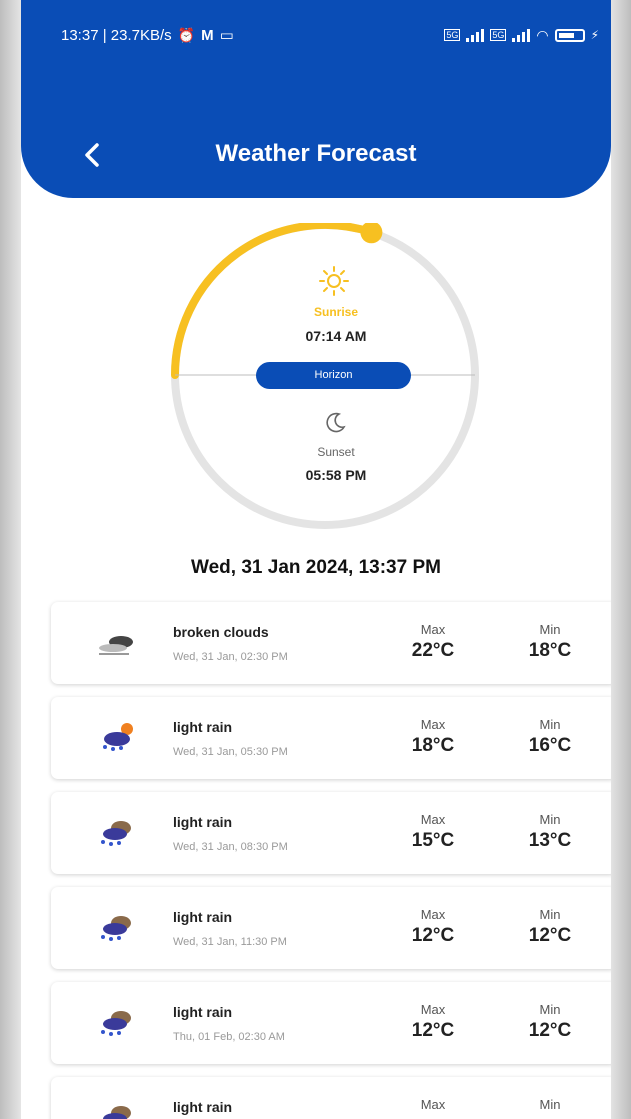 The height and width of the screenshot is (1119, 631). I want to click on forecast-time: Thu, 01 Feb, 02:30 AM, so click(229, 1037).